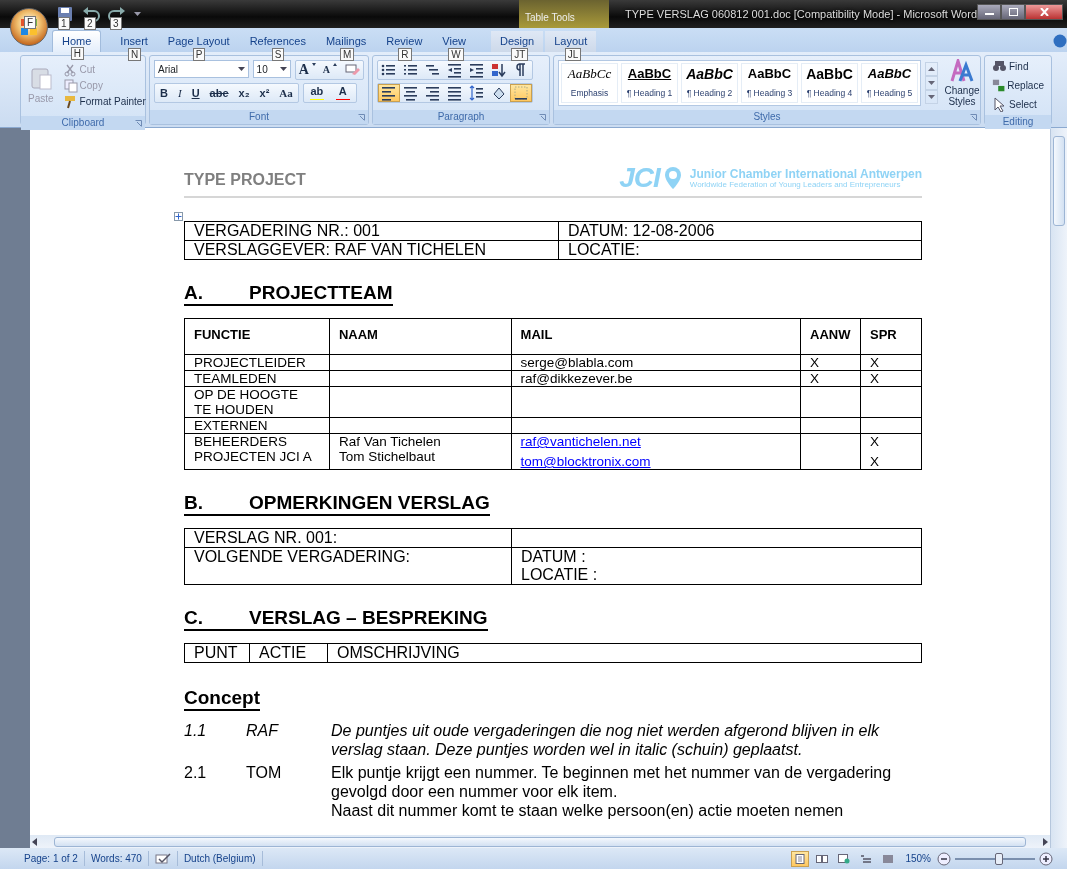 The width and height of the screenshot is (1067, 869). I want to click on grow-font-button: A, so click(307, 70).